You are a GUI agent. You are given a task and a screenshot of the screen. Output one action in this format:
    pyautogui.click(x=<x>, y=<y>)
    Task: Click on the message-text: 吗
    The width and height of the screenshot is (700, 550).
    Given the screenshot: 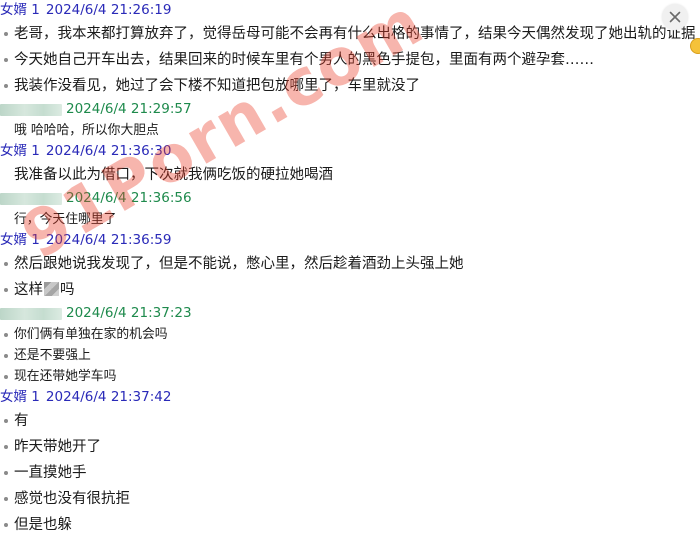 What is the action you would take?
    pyautogui.click(x=67, y=290)
    